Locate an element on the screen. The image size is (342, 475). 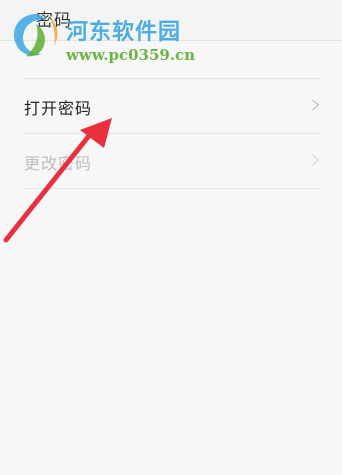
annotation-arrow is located at coordinates (57, 180).